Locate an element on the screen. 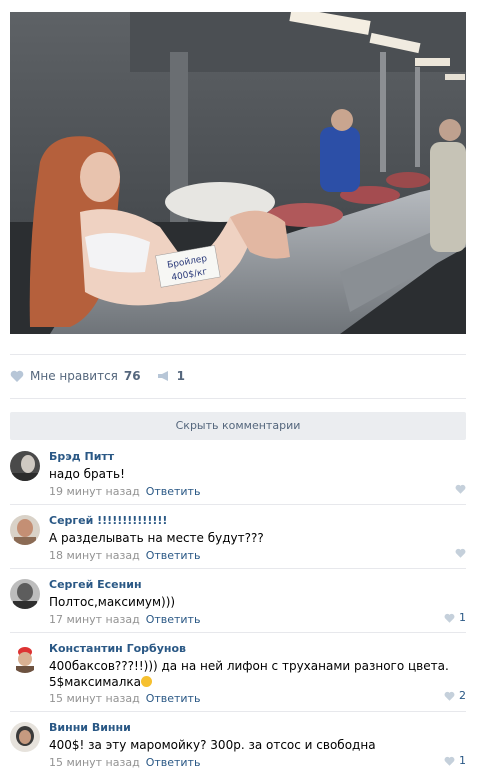  comment-time: 19 минут назад is located at coordinates (94, 491).